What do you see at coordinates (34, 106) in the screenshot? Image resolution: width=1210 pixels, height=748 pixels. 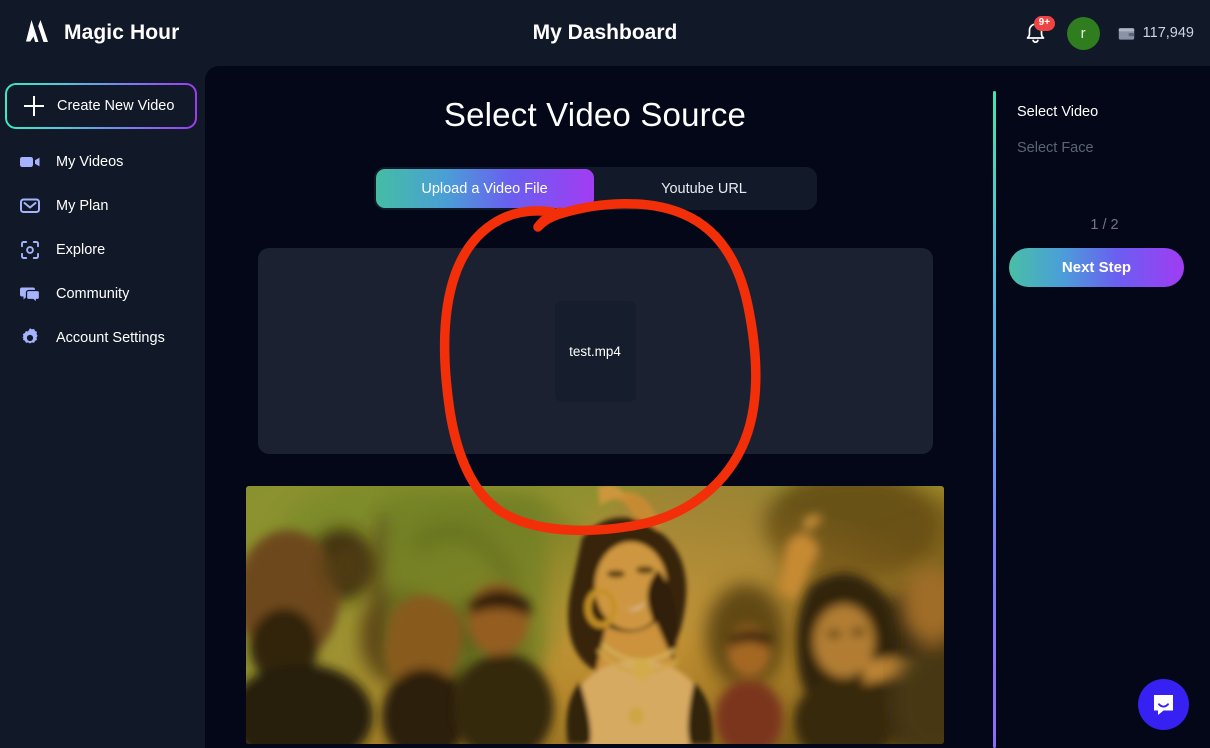 I see `plus-icon` at bounding box center [34, 106].